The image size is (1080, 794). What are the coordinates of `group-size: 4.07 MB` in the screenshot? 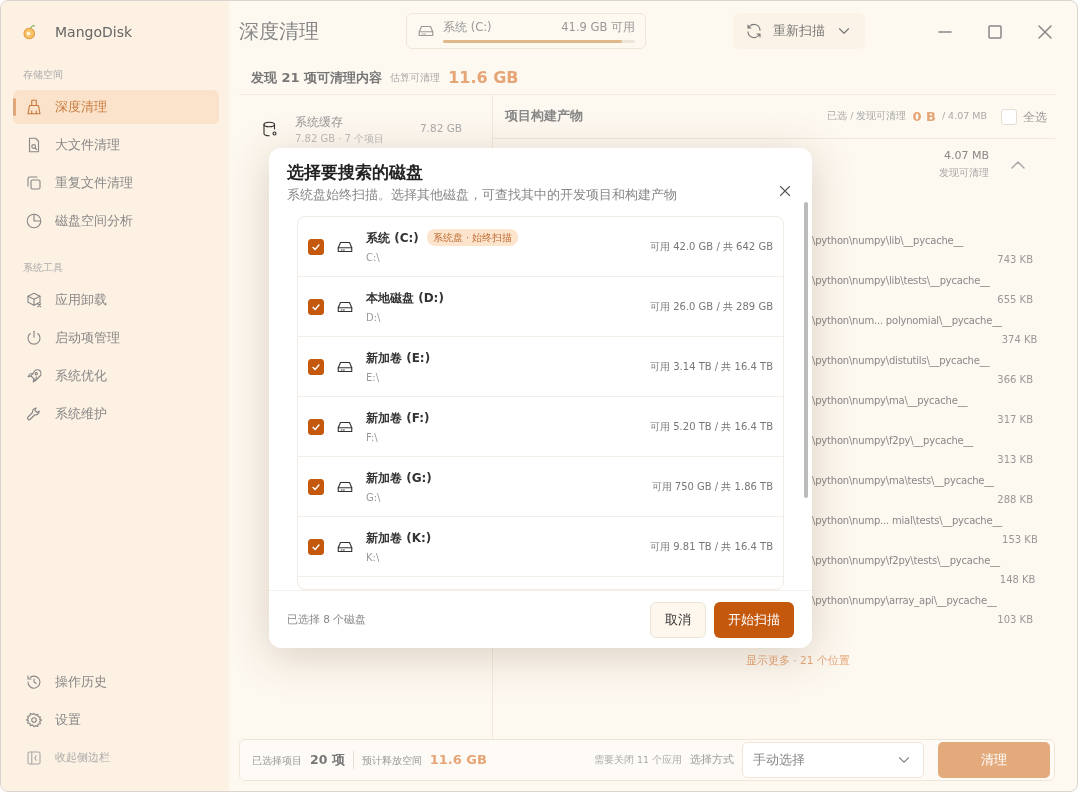 It's located at (965, 156).